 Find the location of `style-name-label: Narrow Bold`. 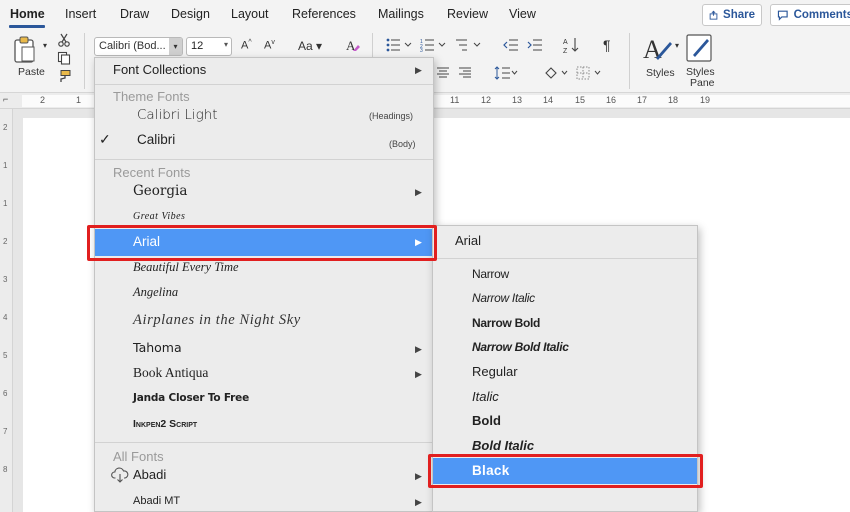

style-name-label: Narrow Bold is located at coordinates (506, 323).